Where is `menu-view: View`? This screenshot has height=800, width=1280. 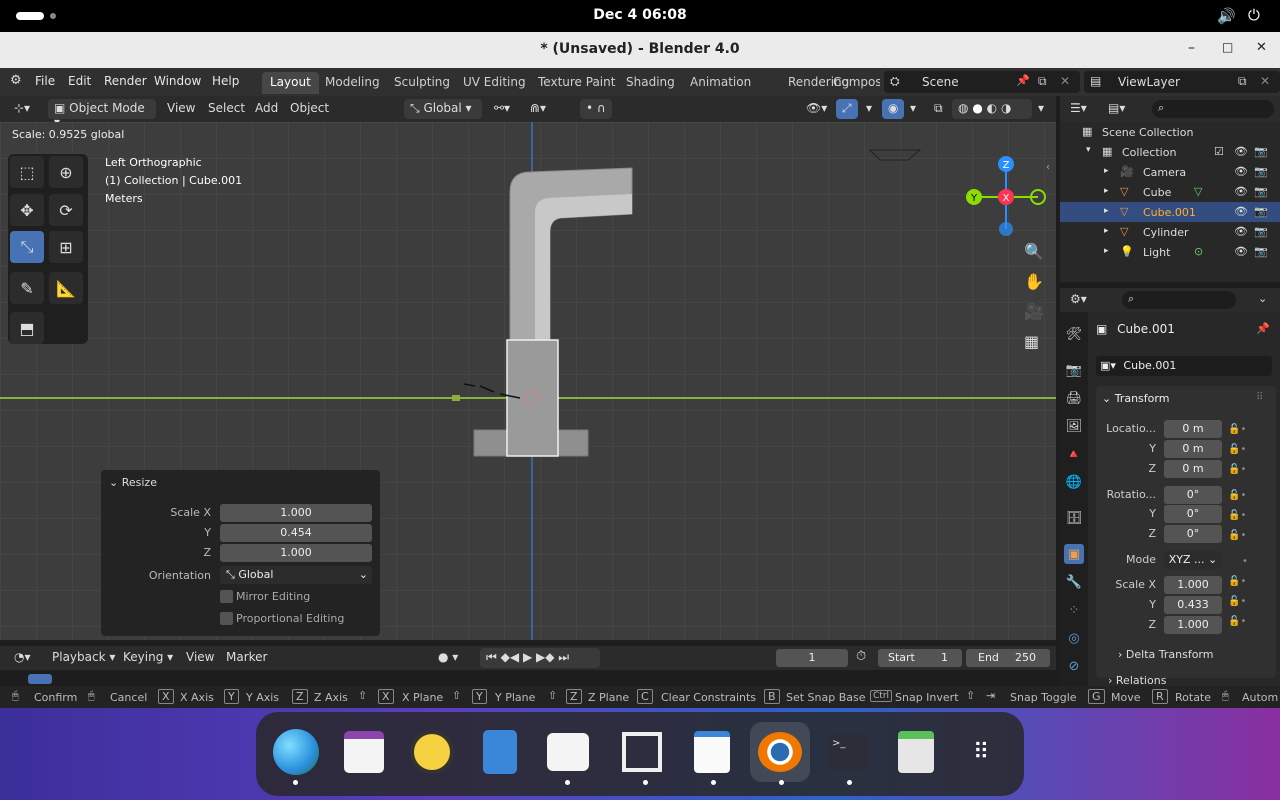 menu-view: View is located at coordinates (181, 109).